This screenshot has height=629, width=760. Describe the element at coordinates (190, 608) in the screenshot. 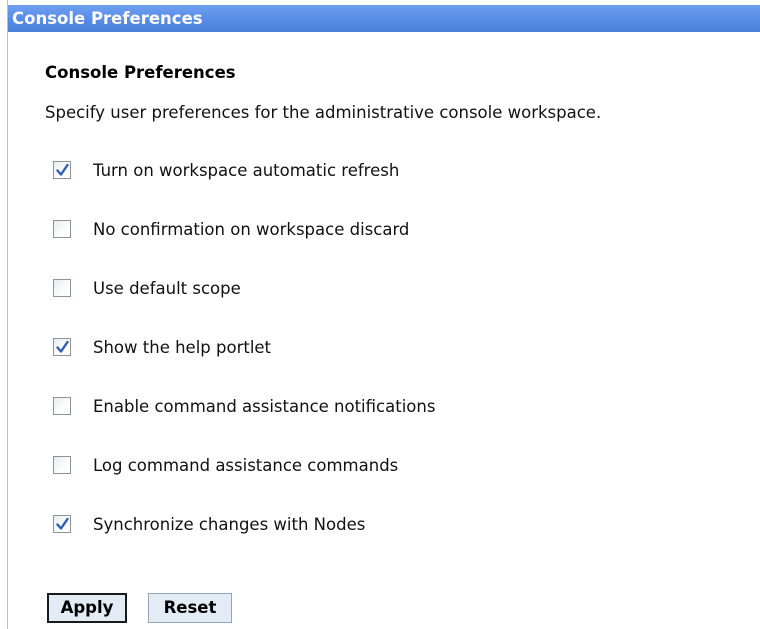

I see `reset-button: Reset` at that location.